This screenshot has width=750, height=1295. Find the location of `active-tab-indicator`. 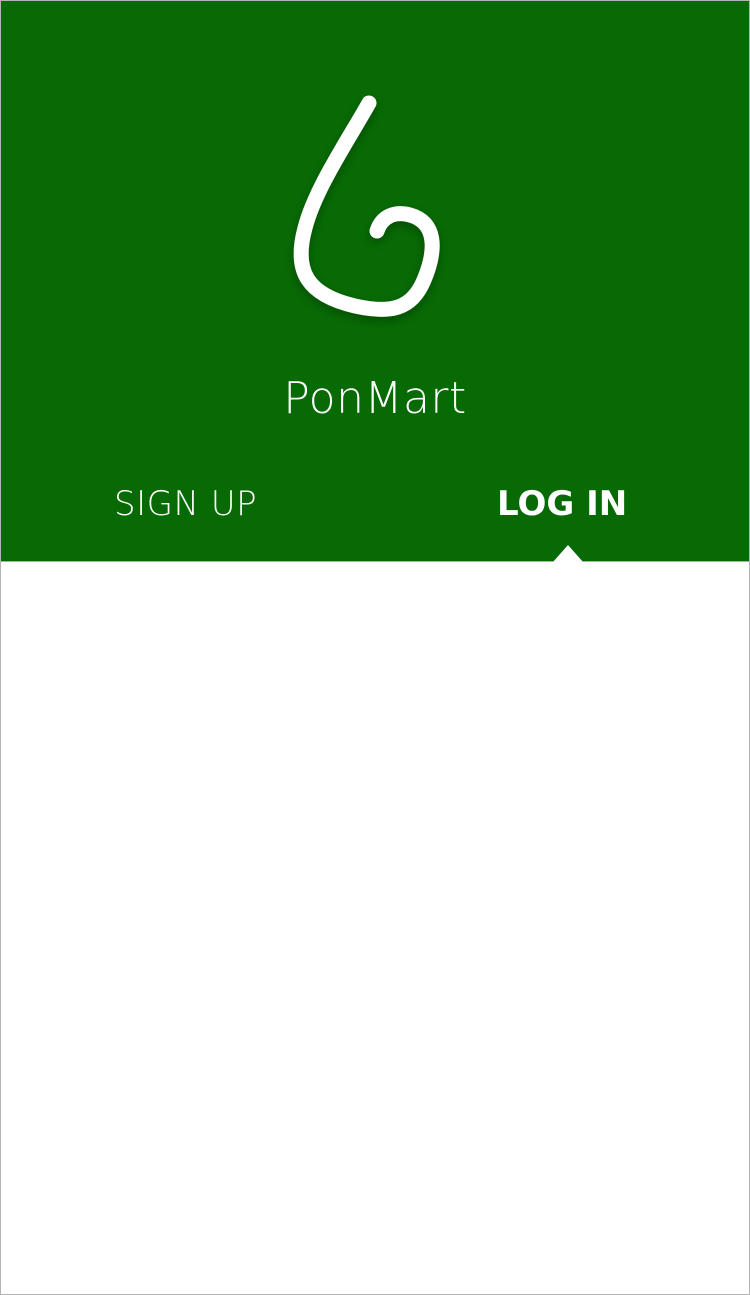

active-tab-indicator is located at coordinates (568, 552).